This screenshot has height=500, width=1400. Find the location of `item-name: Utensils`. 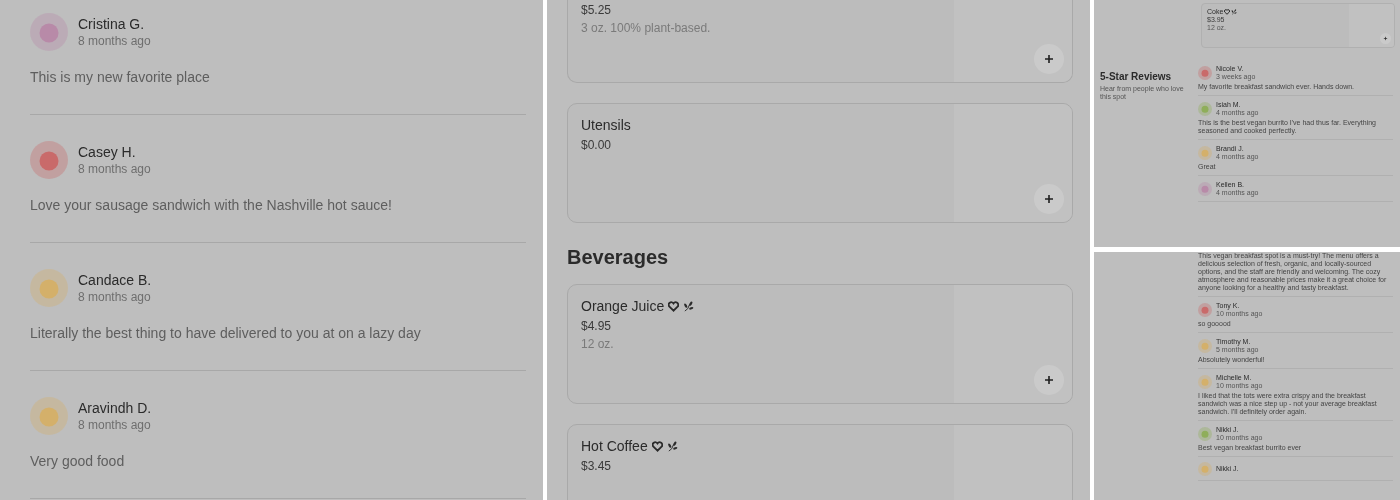

item-name: Utensils is located at coordinates (606, 125).